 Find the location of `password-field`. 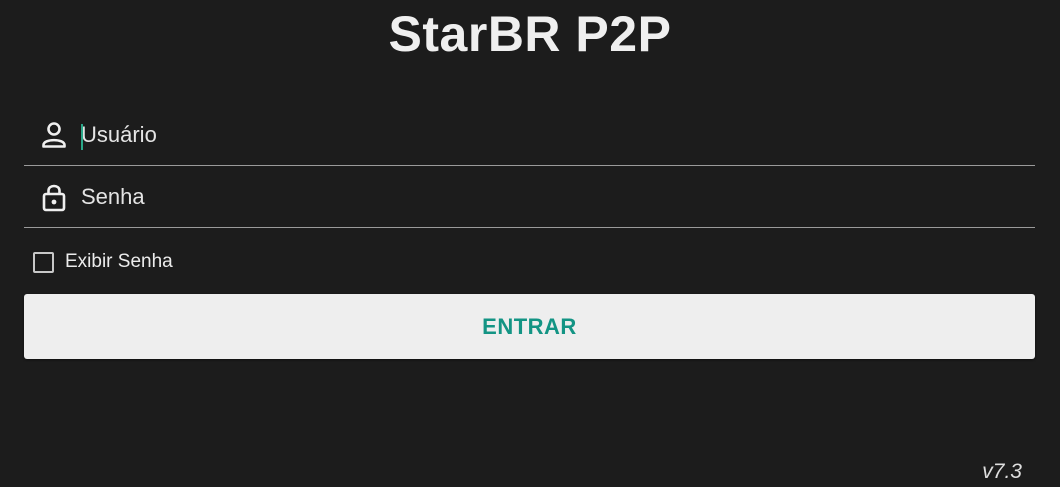

password-field is located at coordinates (529, 198).